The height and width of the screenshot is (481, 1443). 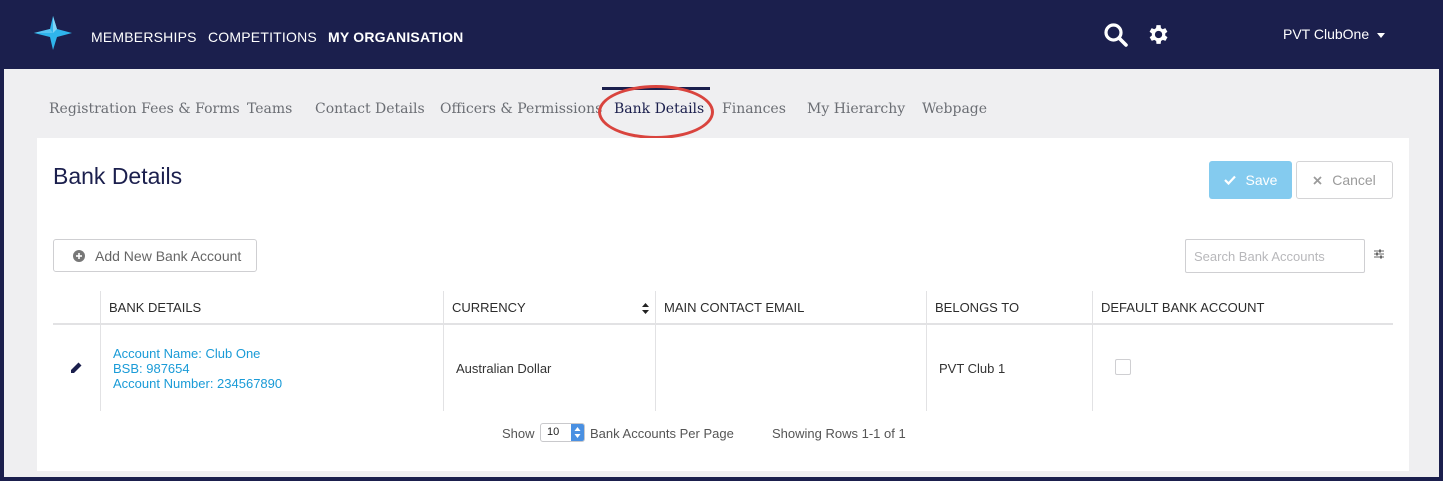 I want to click on tab-finances: Finances, so click(x=754, y=109).